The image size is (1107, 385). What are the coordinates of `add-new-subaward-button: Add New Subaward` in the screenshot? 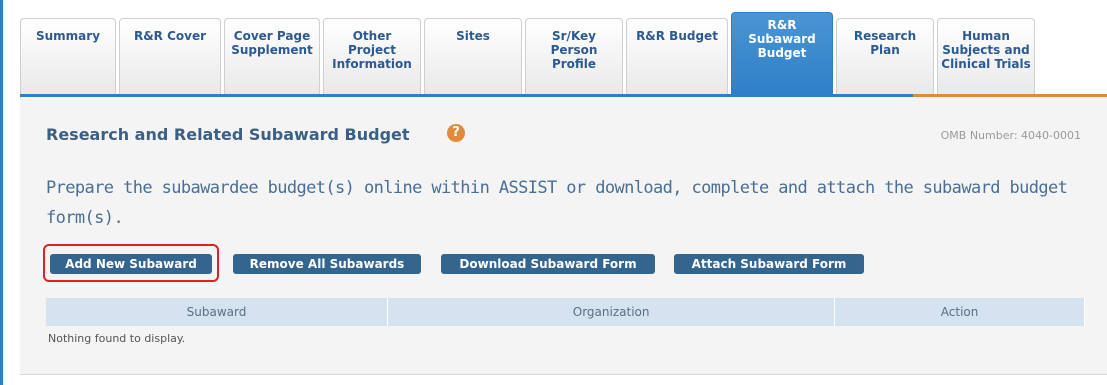 It's located at (131, 264).